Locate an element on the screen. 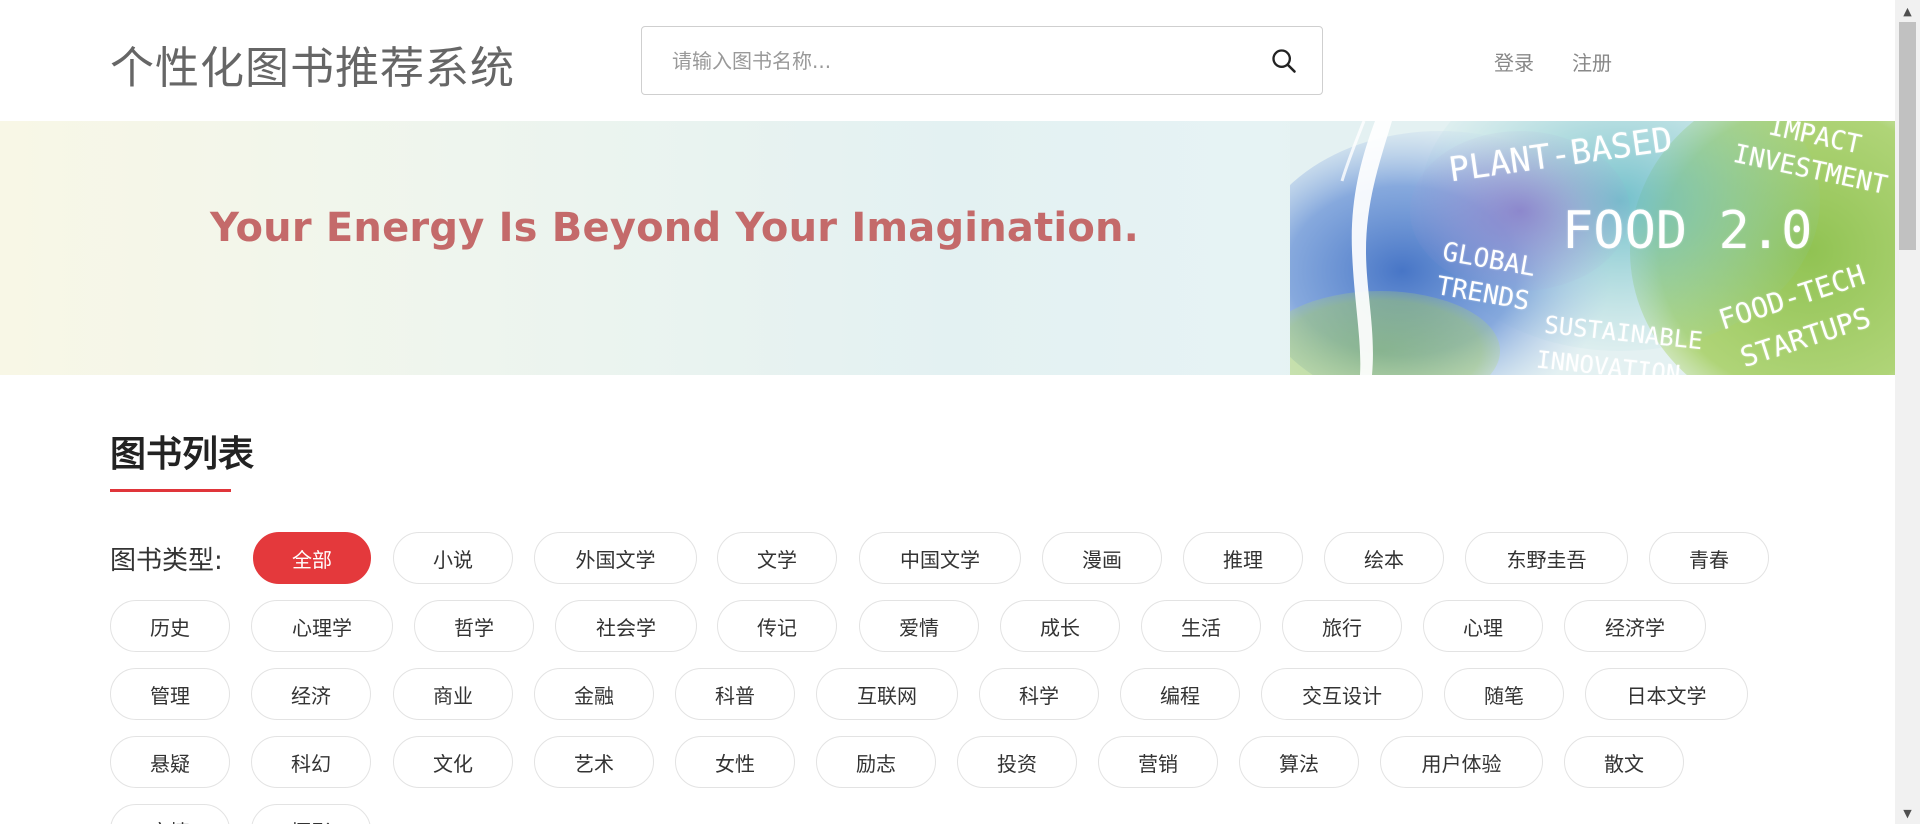 The width and height of the screenshot is (1920, 824). category-tag: 绘本 is located at coordinates (1384, 558).